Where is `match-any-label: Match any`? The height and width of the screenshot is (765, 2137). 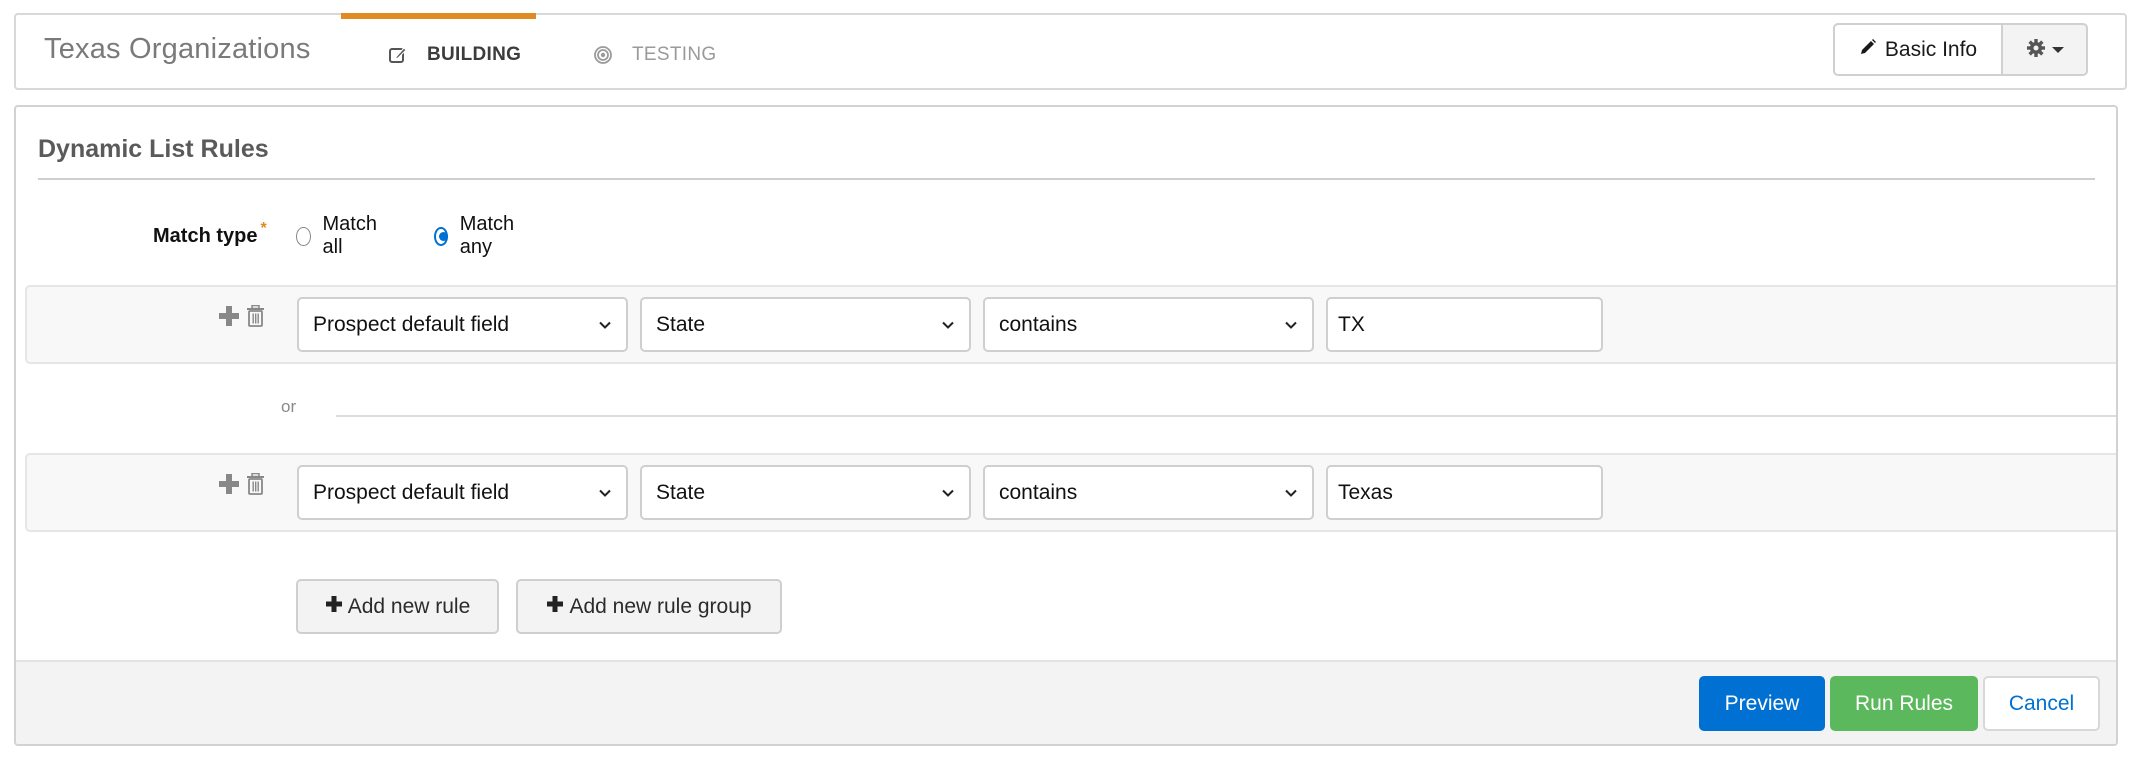
match-any-label: Match any is located at coordinates (487, 235).